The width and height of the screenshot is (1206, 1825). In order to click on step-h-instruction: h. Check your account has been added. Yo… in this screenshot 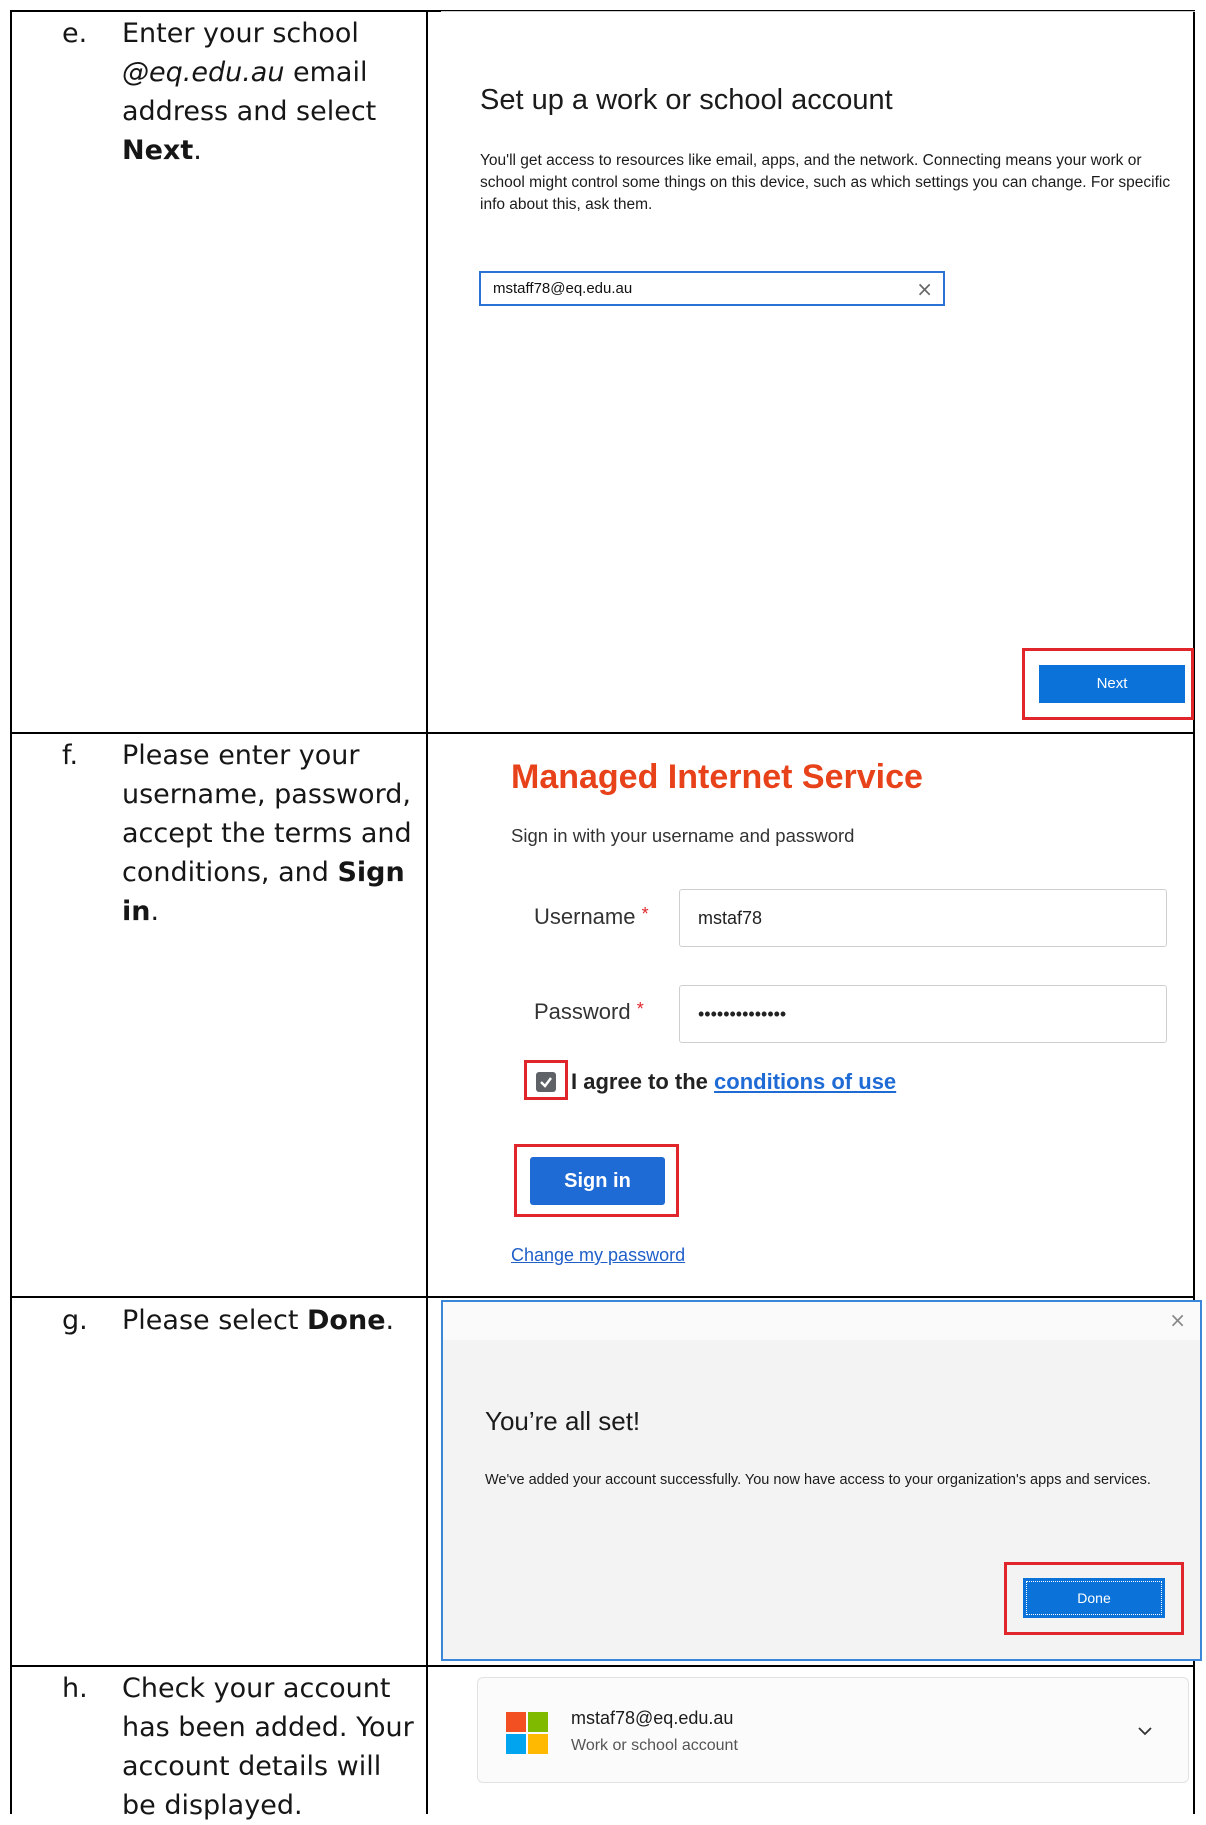, I will do `click(238, 1745)`.